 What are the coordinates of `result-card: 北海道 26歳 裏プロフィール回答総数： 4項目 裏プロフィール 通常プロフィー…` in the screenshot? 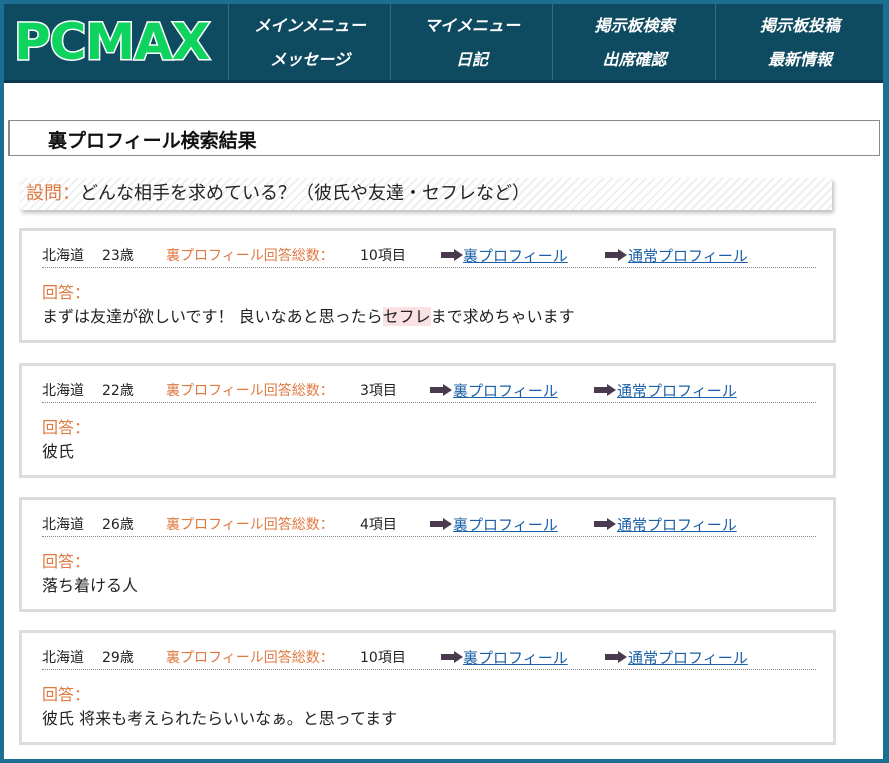 It's located at (427, 554).